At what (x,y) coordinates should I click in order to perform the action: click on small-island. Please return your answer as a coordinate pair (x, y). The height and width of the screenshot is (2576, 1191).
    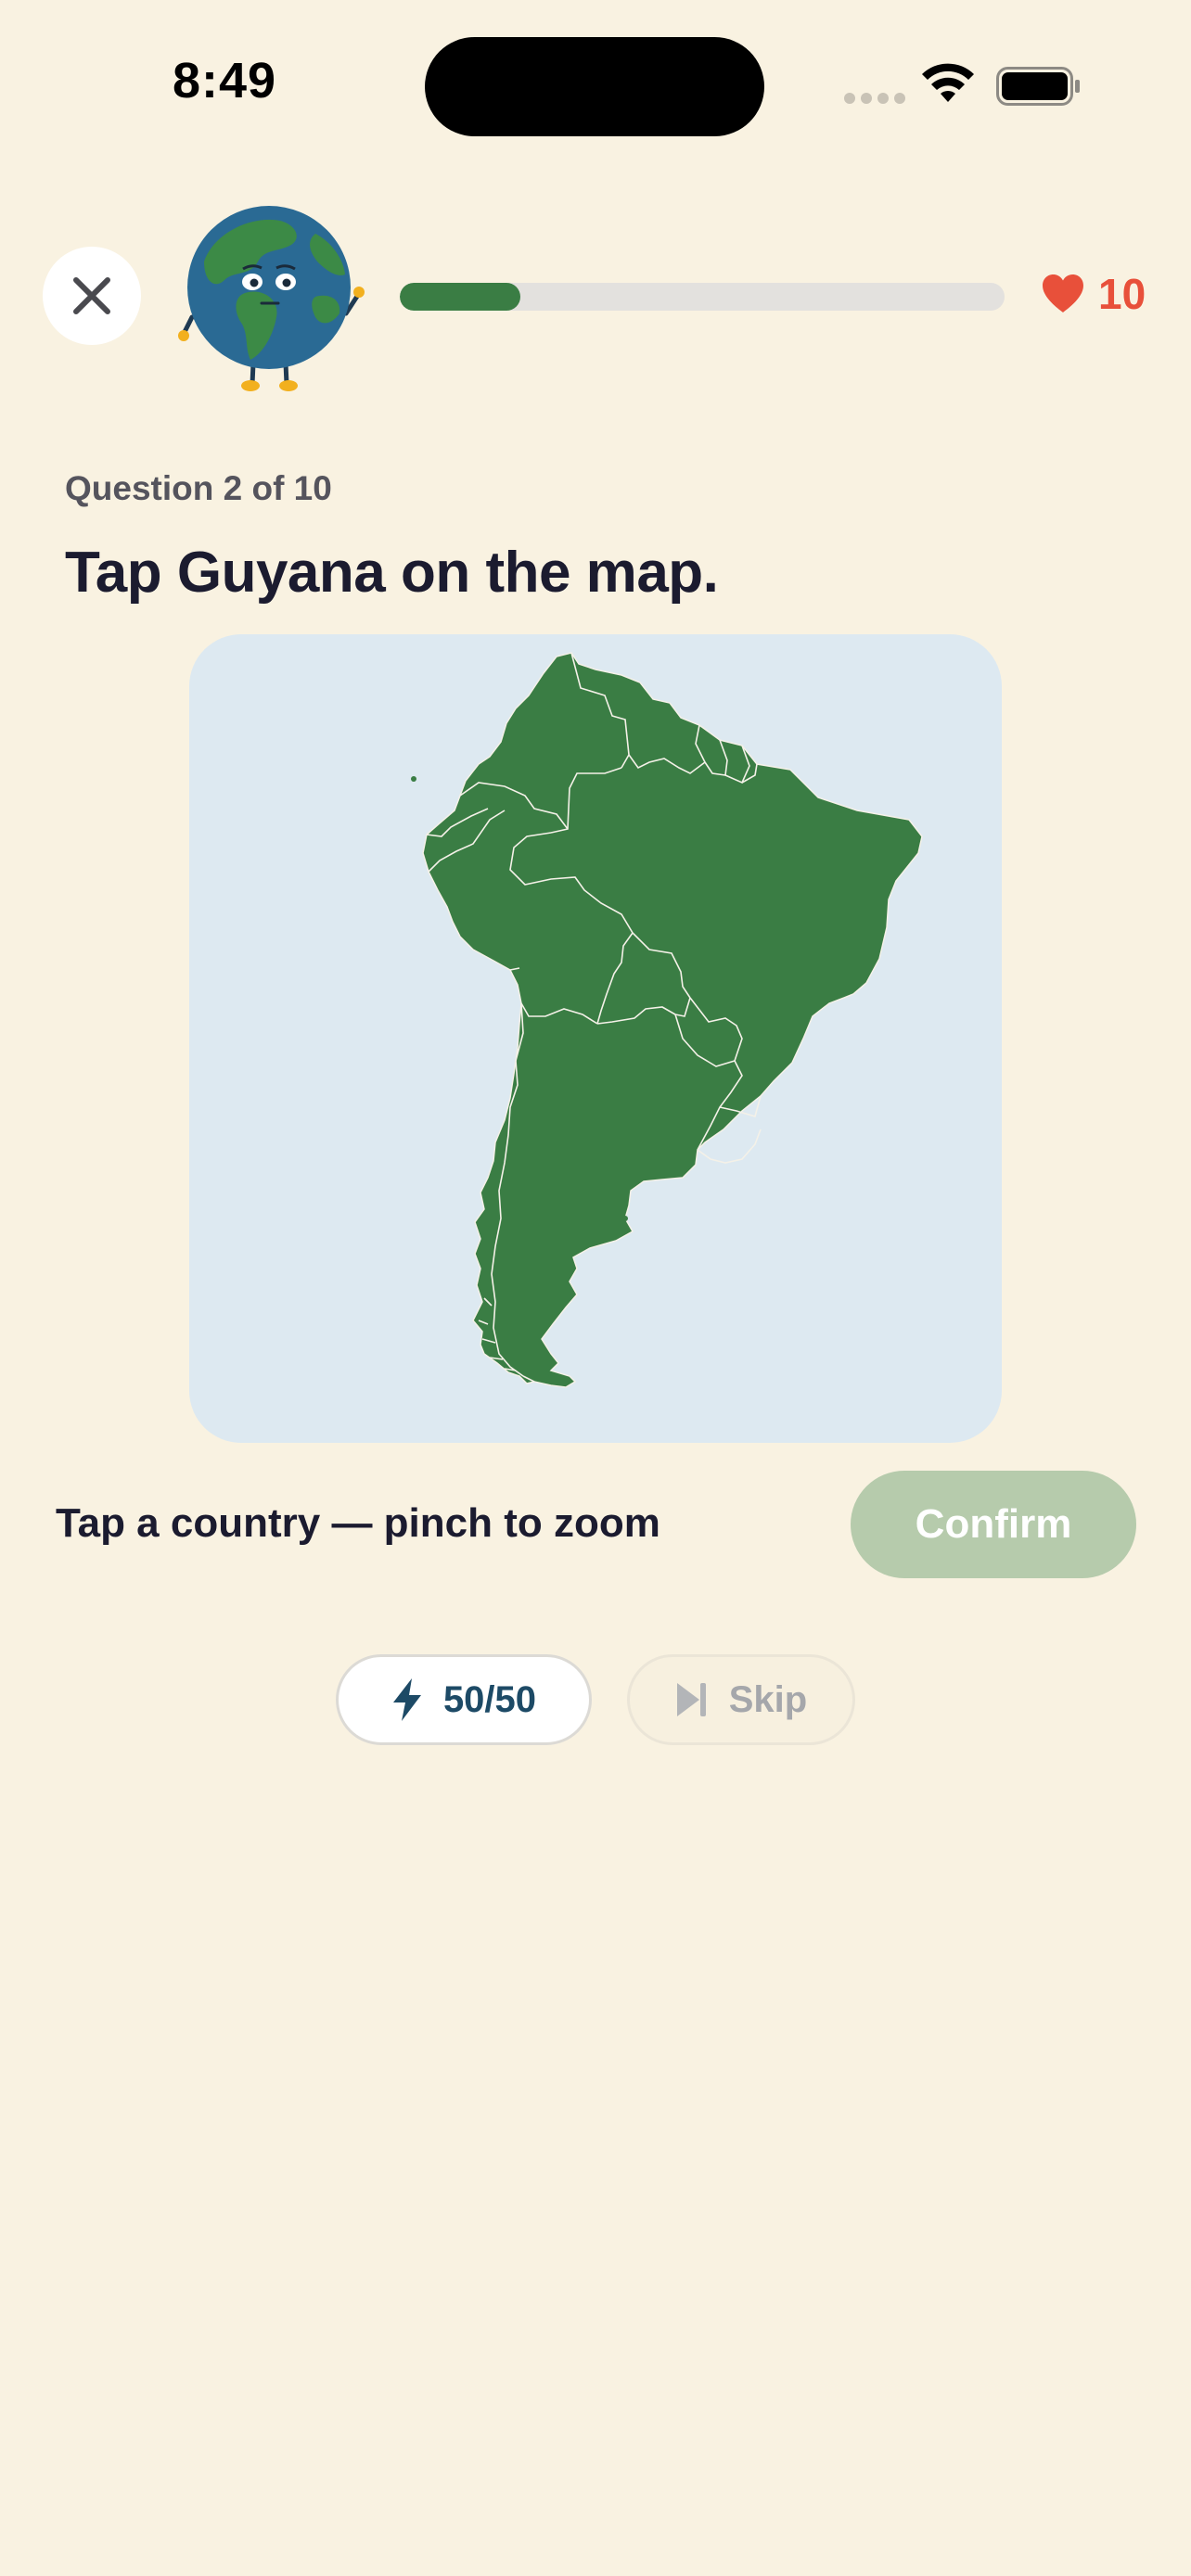
    Looking at the image, I should click on (625, 1218).